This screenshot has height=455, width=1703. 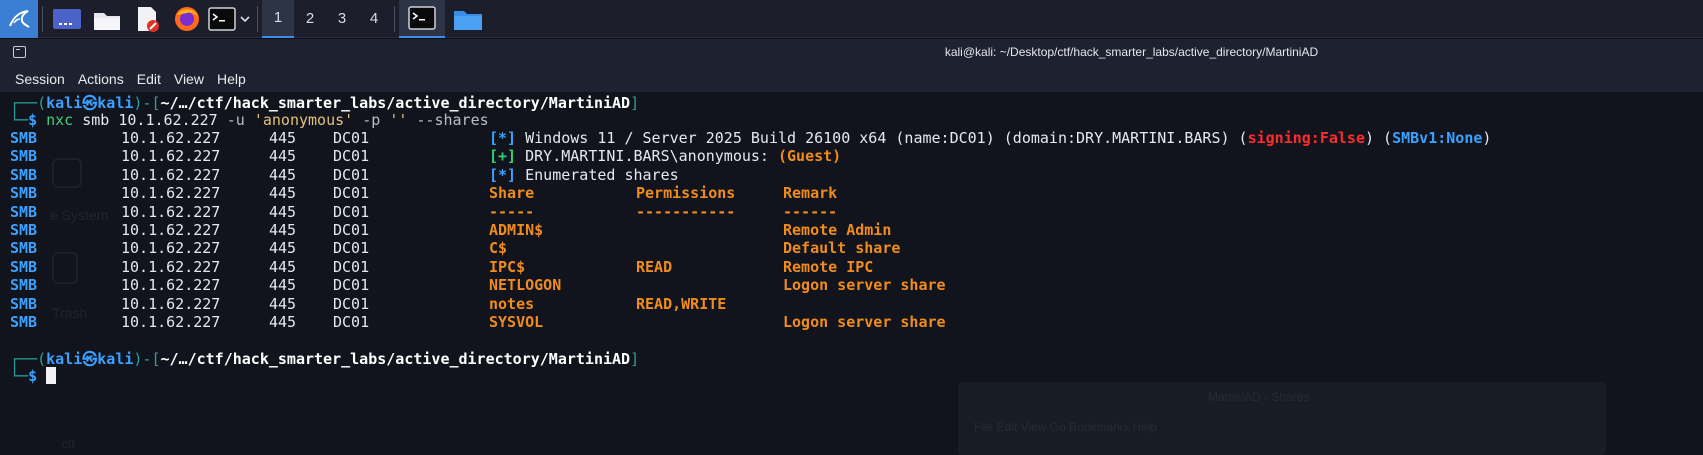 I want to click on info-message: [+] DRY.MARTINI.BARS\anonymous: (Guest), so click(x=665, y=156).